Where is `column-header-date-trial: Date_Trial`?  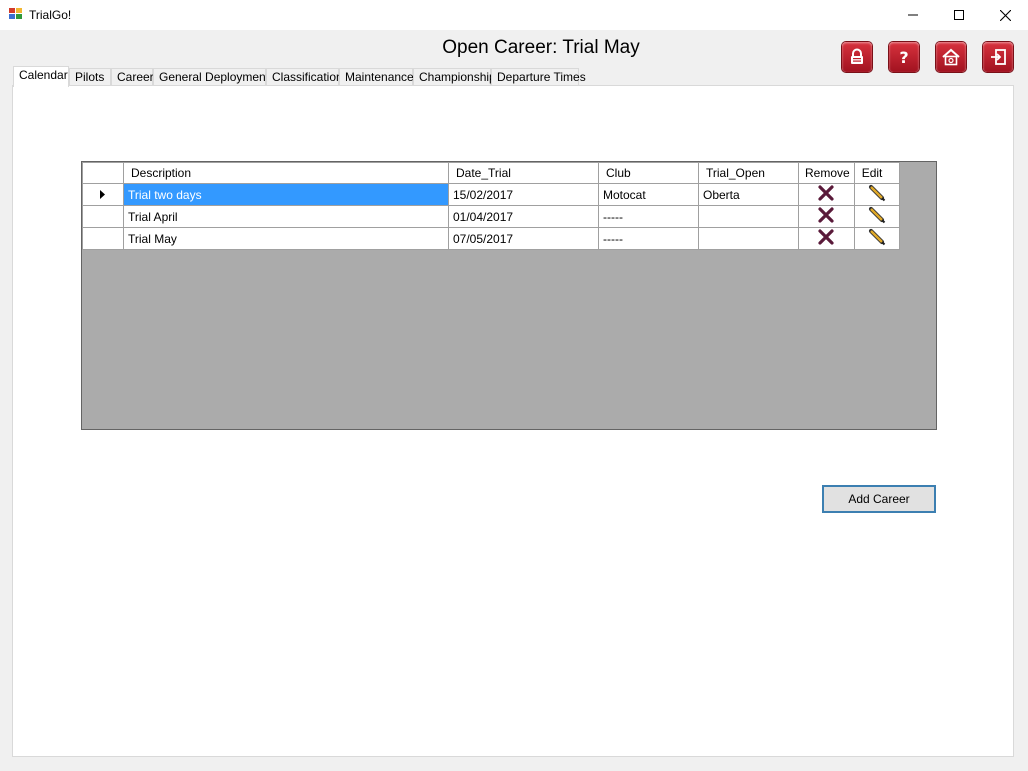 column-header-date-trial: Date_Trial is located at coordinates (523, 173).